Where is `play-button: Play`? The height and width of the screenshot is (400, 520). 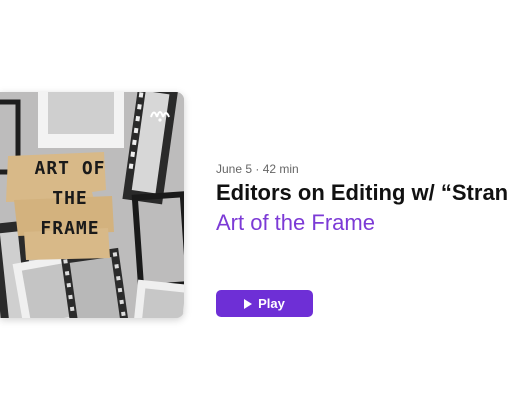 play-button: Play is located at coordinates (264, 303).